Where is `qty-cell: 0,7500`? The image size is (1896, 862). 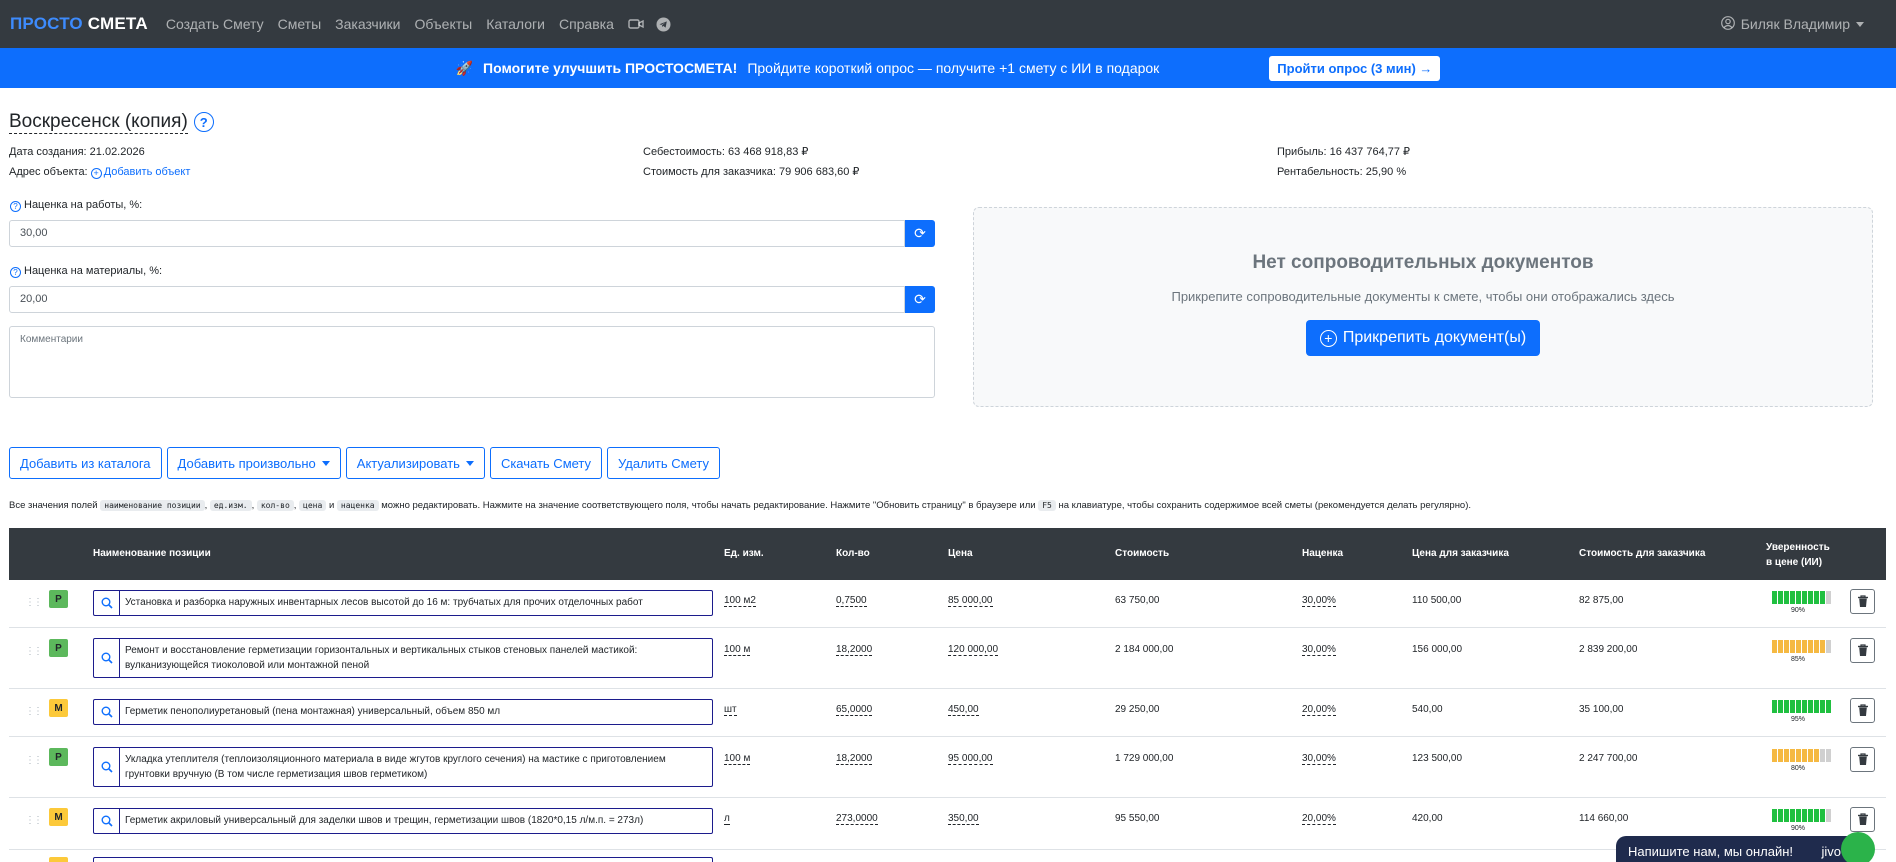 qty-cell: 0,7500 is located at coordinates (851, 601).